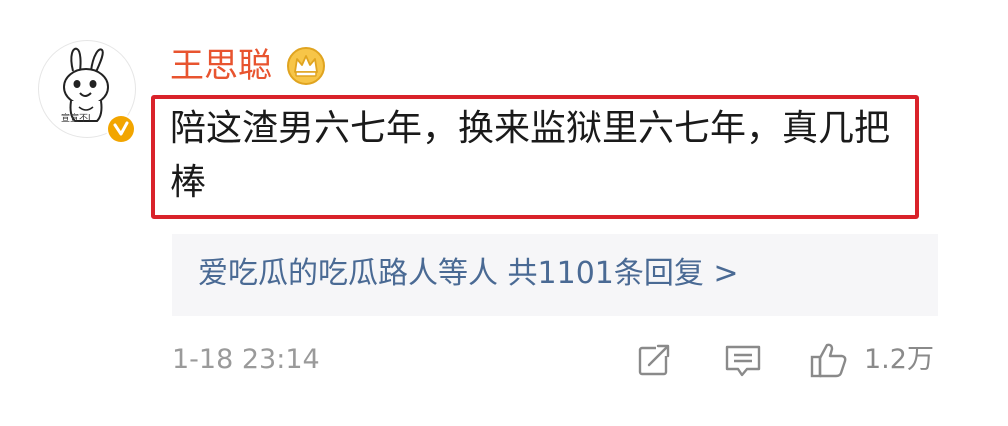 This screenshot has width=1008, height=426. I want to click on comment-button, so click(743, 360).